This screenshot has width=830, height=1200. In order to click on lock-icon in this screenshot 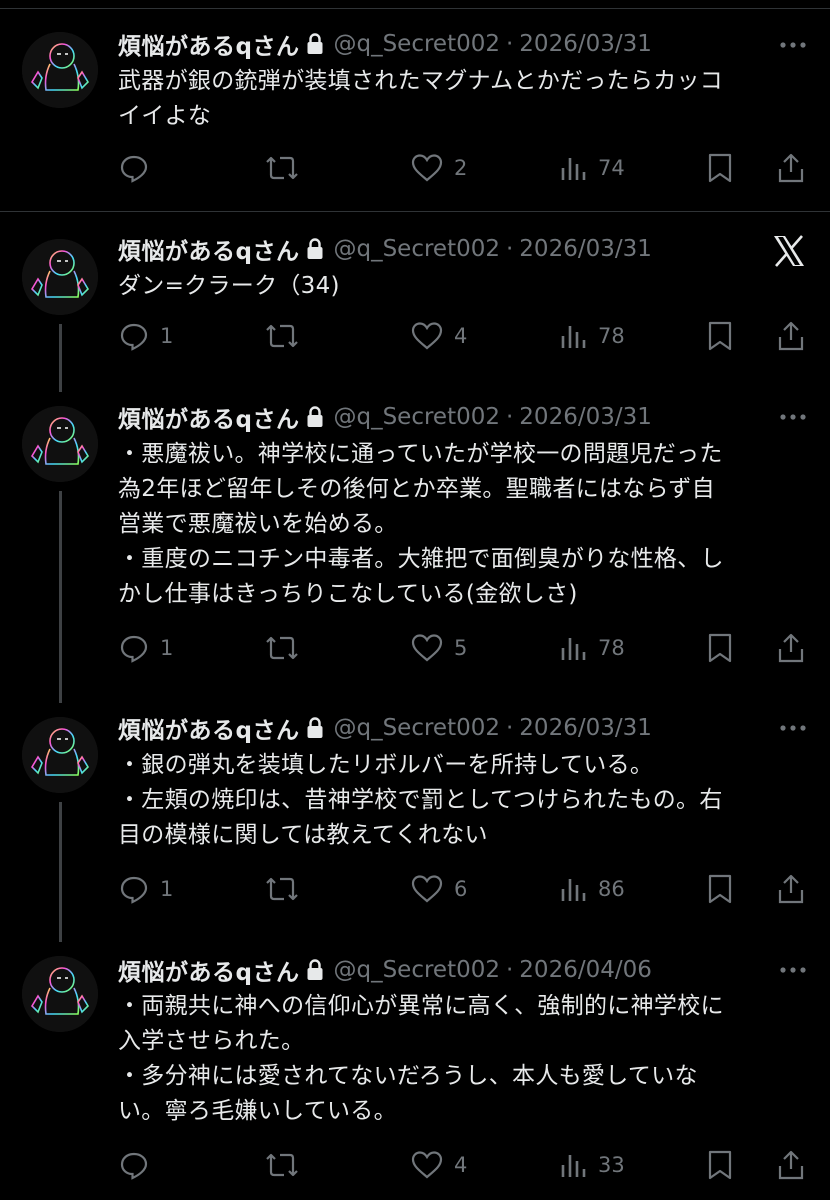, I will do `click(315, 44)`.